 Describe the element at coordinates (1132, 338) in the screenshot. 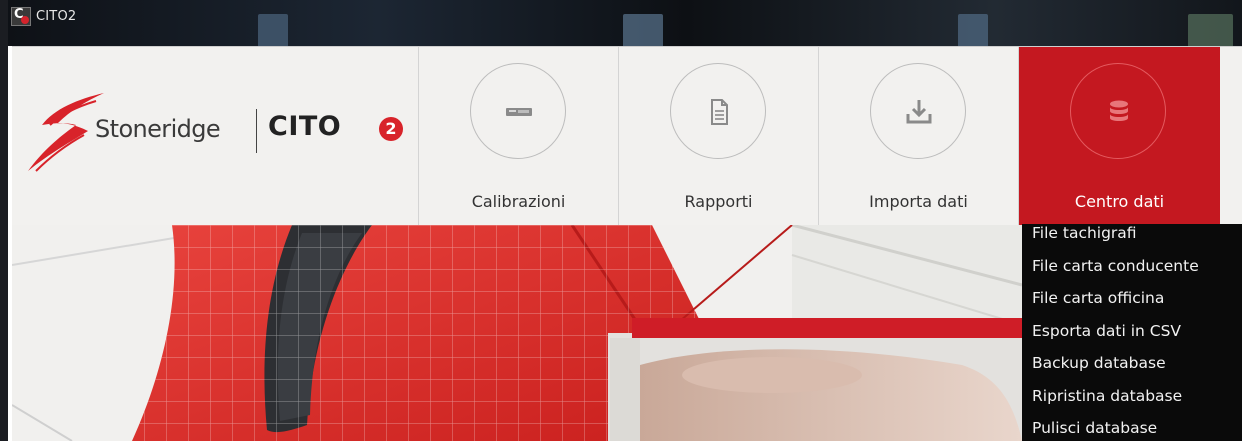

I see `menu-item-esporta-dati-csv: Esporta dati in CSV` at that location.